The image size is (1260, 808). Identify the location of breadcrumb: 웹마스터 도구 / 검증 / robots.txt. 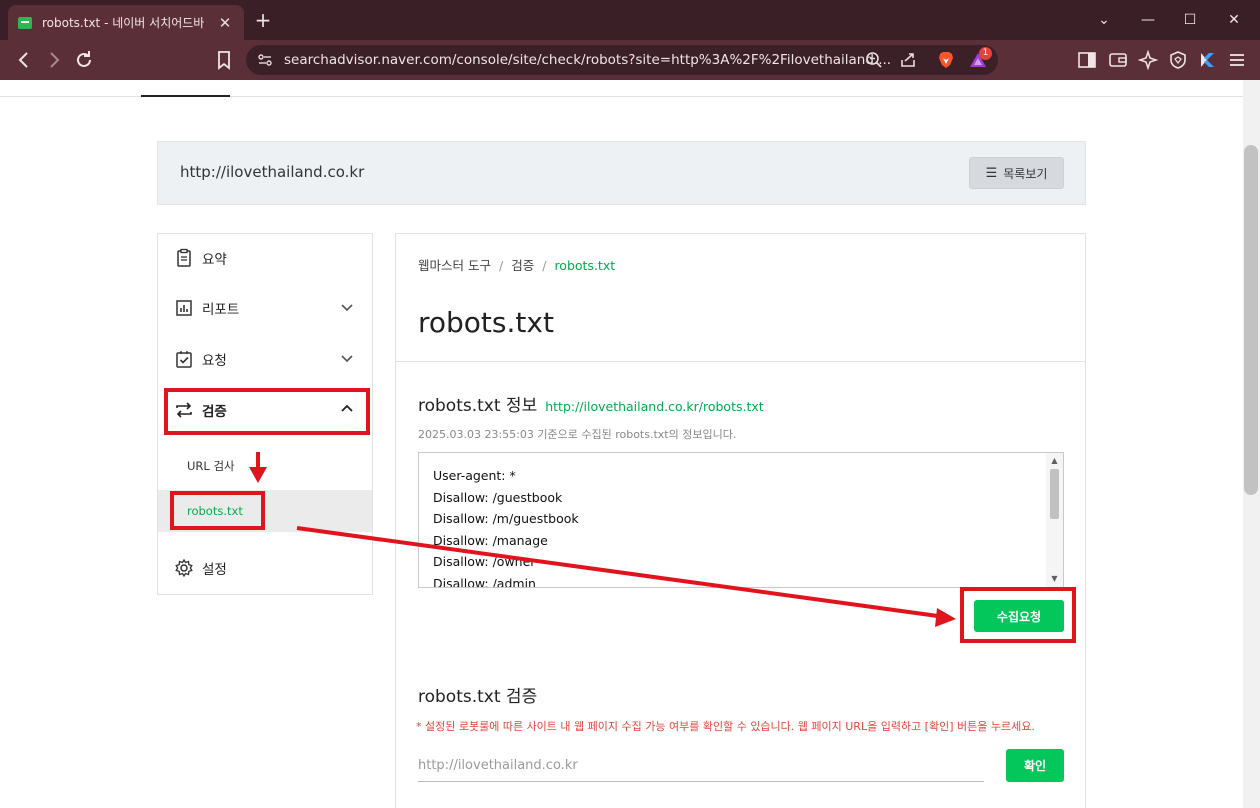
(517, 265).